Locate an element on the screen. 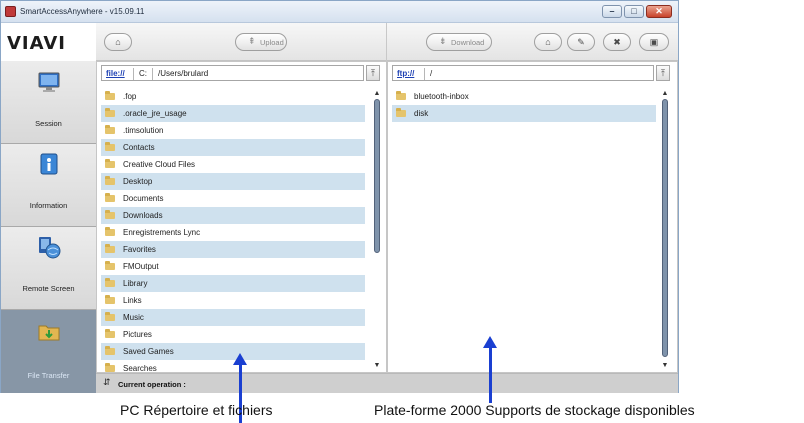 The height and width of the screenshot is (423, 804). sidebar-item-remote-screen: Remote Screen is located at coordinates (48, 268).